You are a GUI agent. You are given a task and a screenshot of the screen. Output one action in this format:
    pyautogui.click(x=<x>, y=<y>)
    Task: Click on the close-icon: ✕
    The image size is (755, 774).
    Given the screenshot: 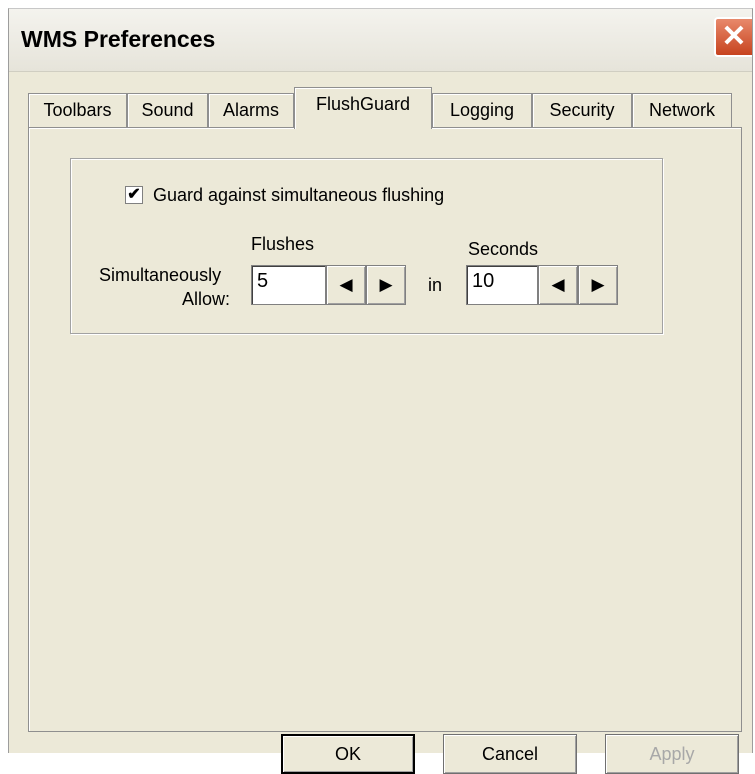 What is the action you would take?
    pyautogui.click(x=734, y=36)
    